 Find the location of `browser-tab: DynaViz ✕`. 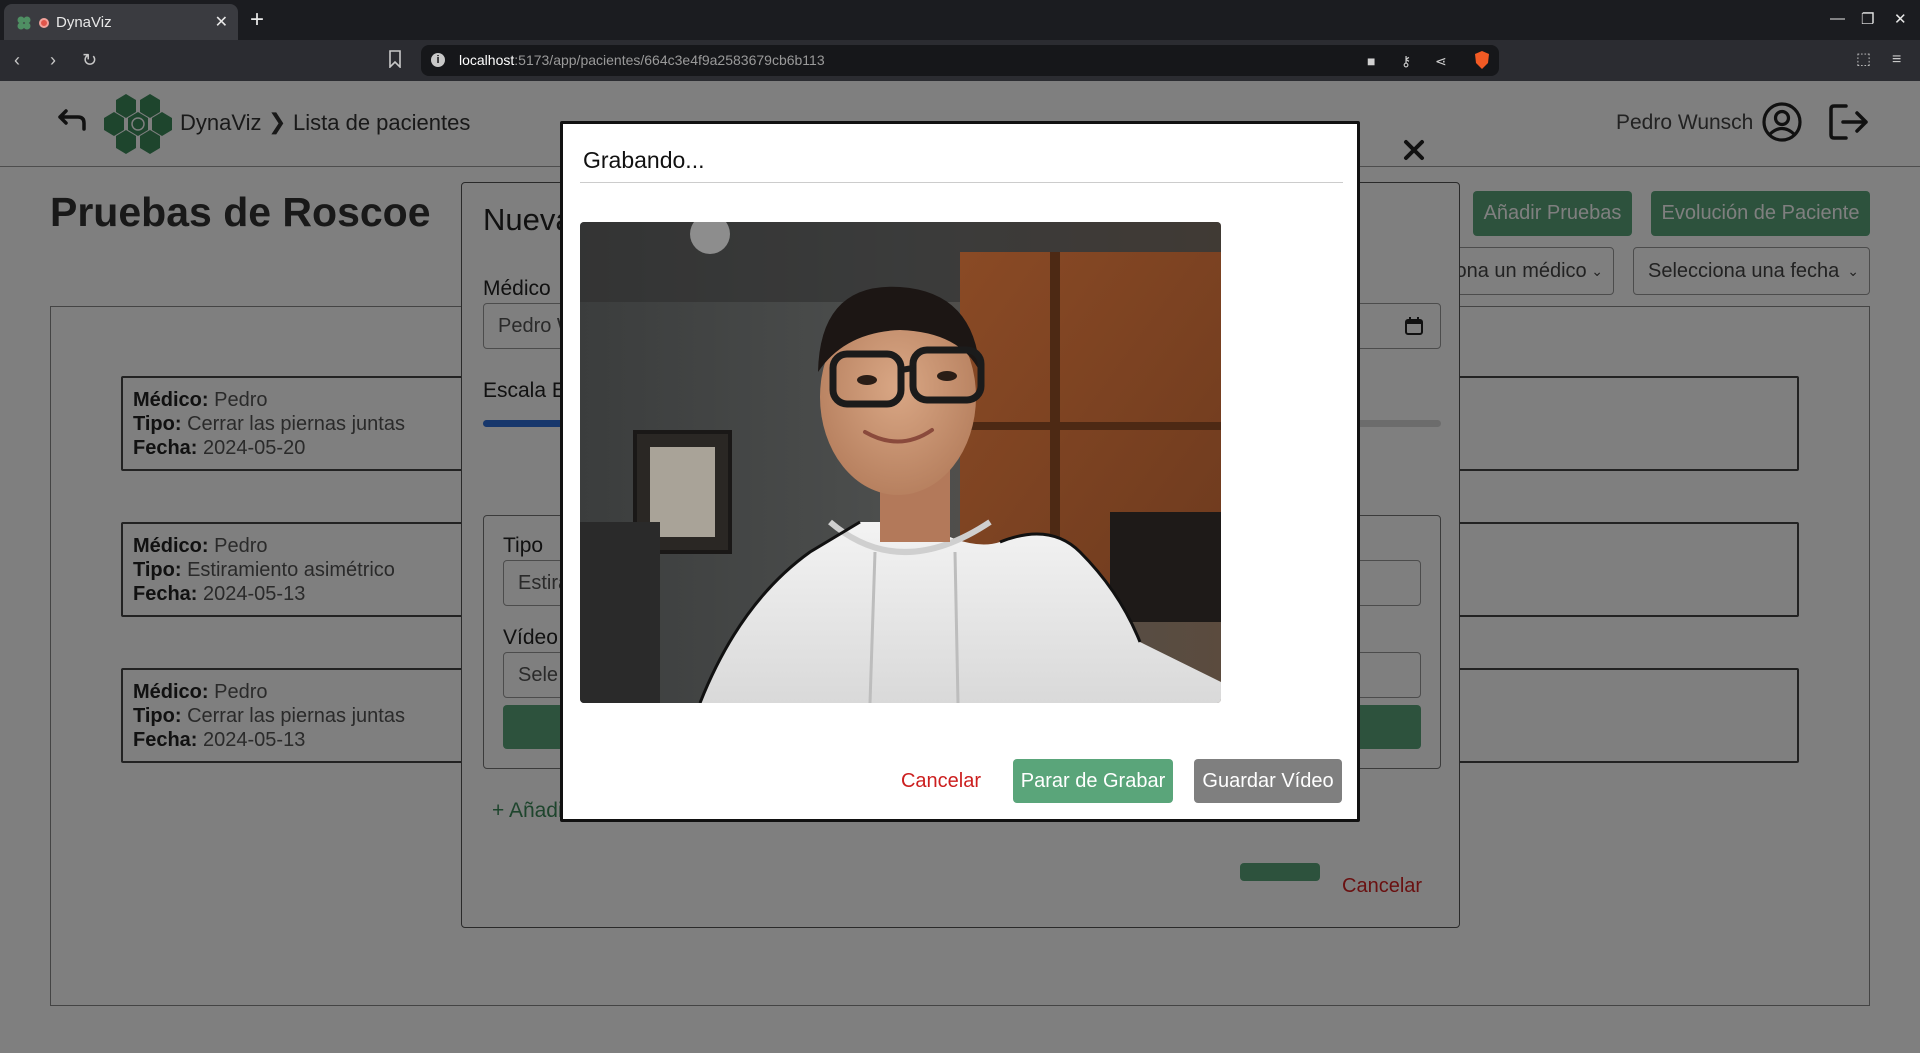

browser-tab: DynaViz ✕ is located at coordinates (121, 22).